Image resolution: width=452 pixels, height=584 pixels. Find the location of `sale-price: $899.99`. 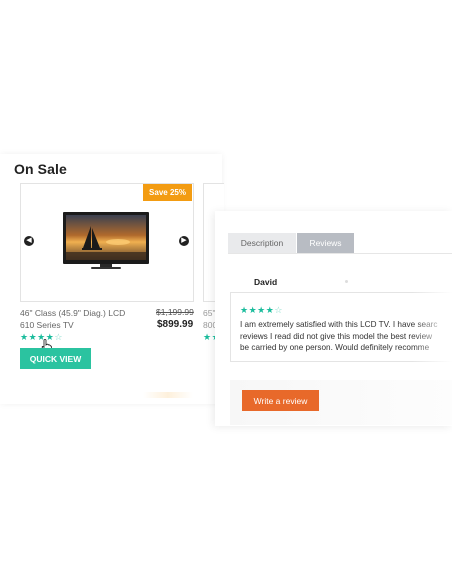

sale-price: $899.99 is located at coordinates (175, 324).